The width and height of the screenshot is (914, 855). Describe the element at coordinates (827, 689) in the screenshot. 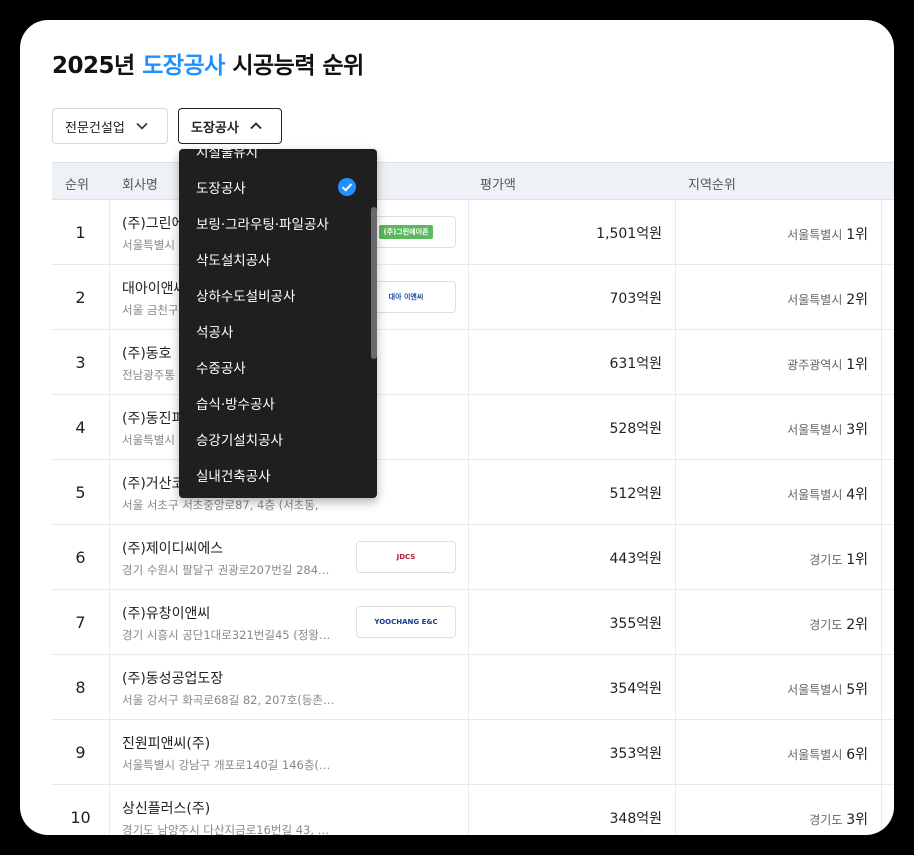

I see `region-rank-cell: 서울특별시 5위` at that location.